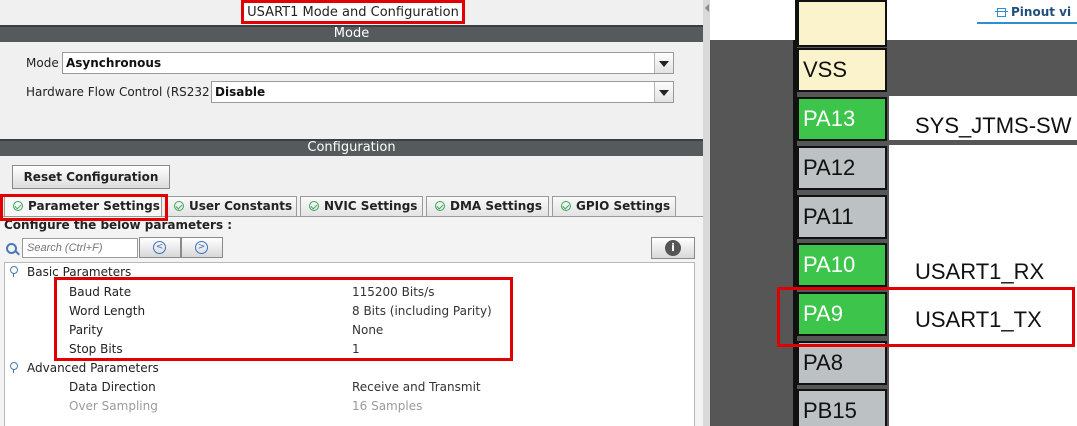  Describe the element at coordinates (368, 63) in the screenshot. I see `mode-select: Asynchronous` at that location.